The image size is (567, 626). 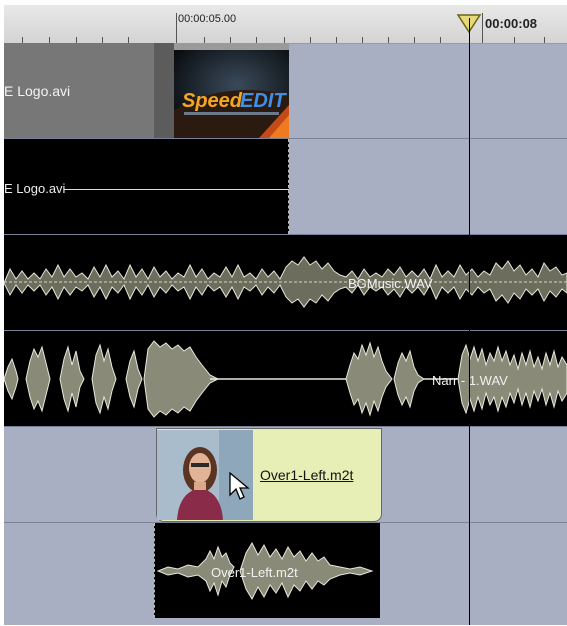 I want to click on bgmusic-waveform, so click(x=285, y=282).